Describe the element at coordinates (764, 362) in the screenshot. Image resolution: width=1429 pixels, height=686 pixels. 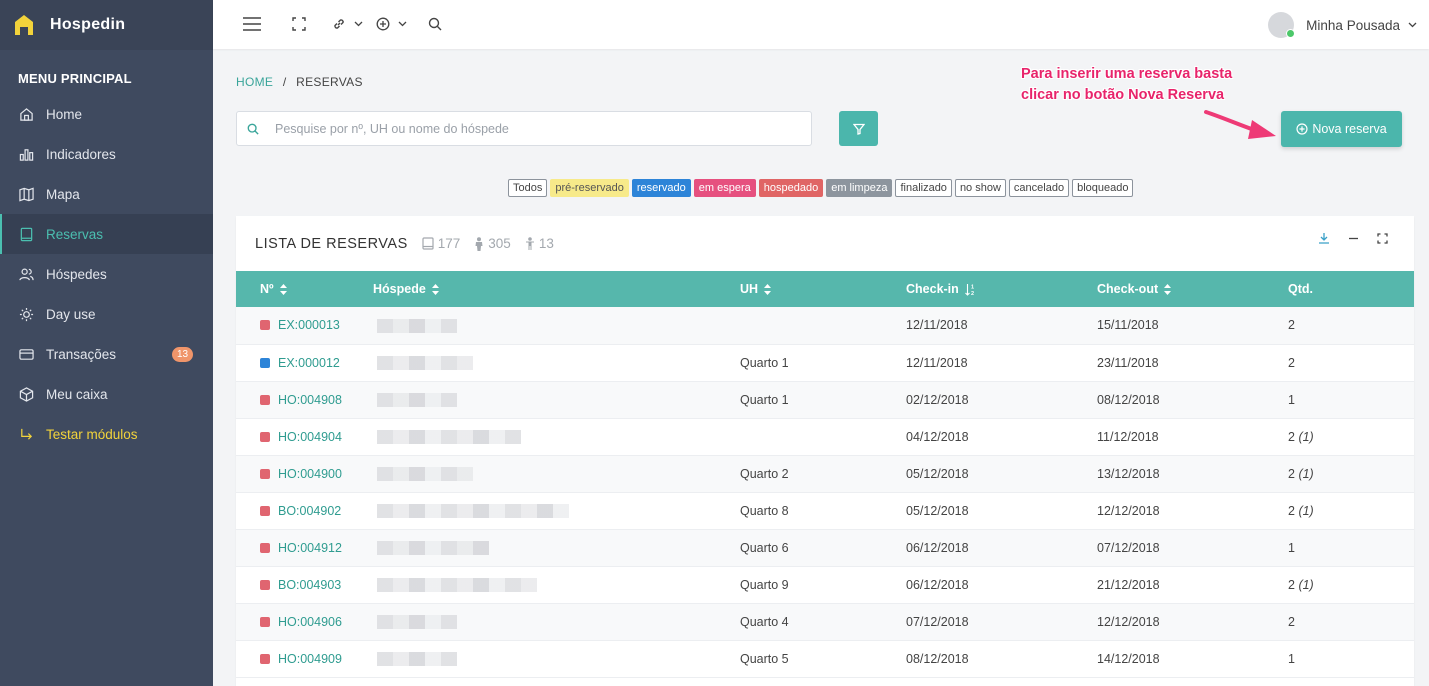
I see `uh-cell: Quarto 1` at that location.